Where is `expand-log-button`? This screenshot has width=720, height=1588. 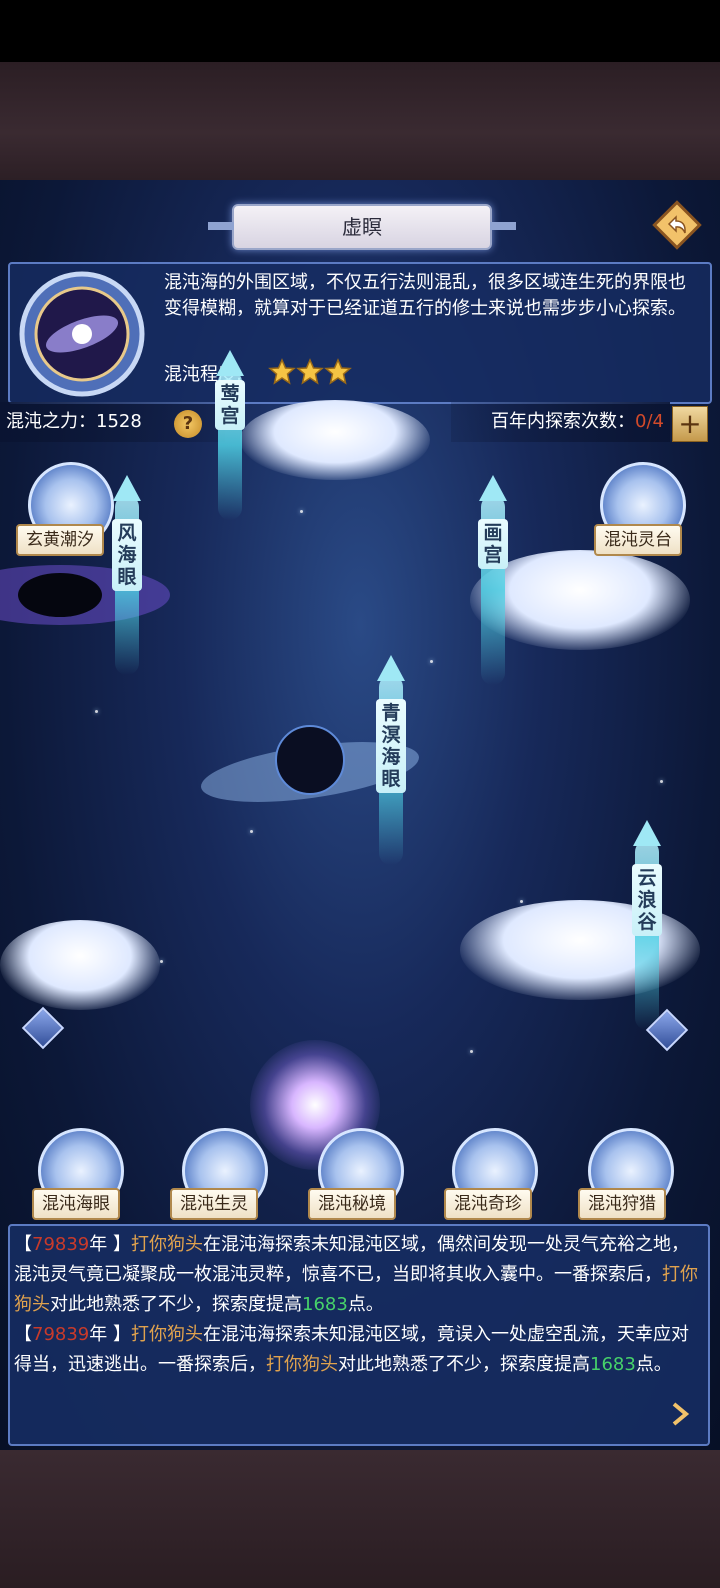 expand-log-button is located at coordinates (680, 1414).